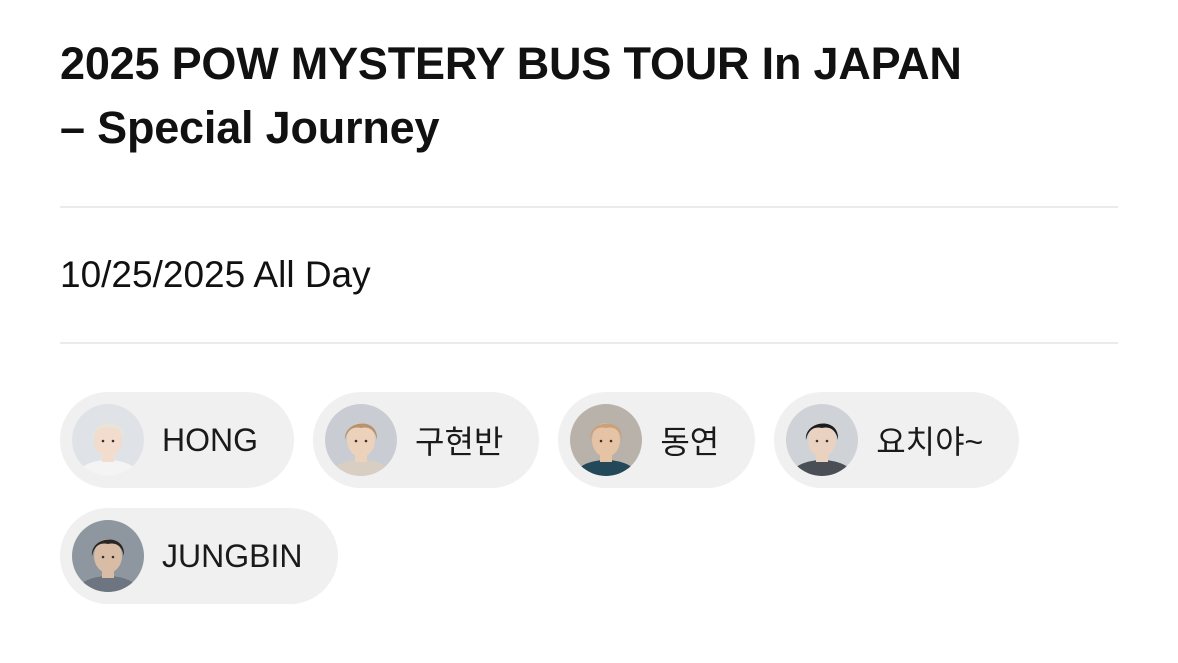 This screenshot has height=663, width=1178. I want to click on member-name: HONG, so click(210, 439).